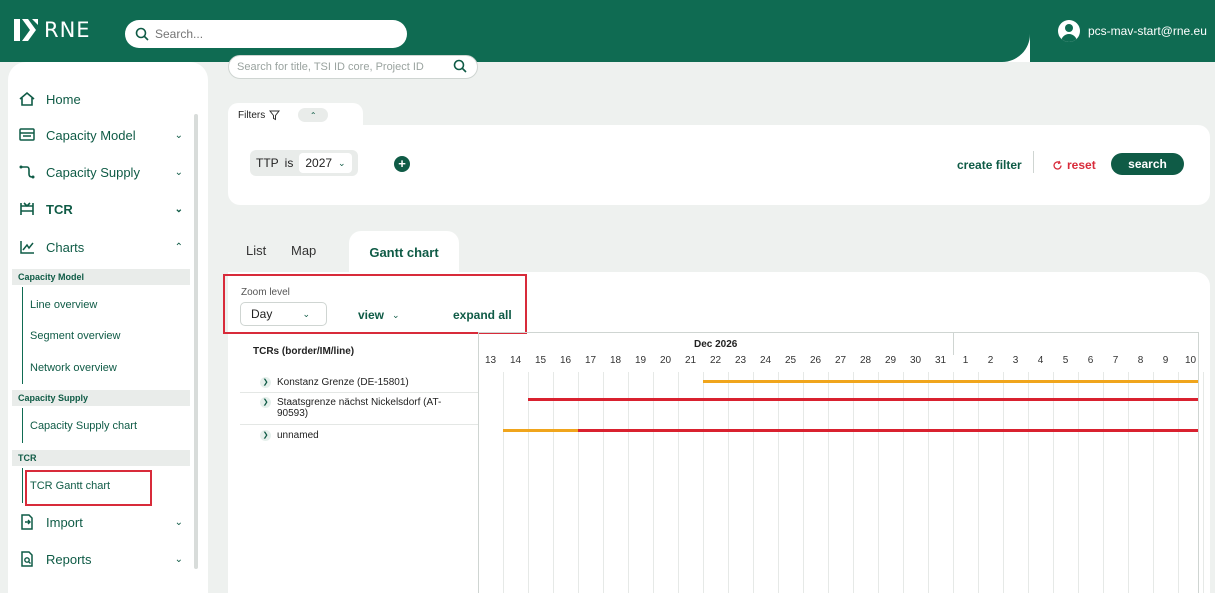 This screenshot has height=593, width=1215. I want to click on rne-logo: RNE, so click(52, 30).